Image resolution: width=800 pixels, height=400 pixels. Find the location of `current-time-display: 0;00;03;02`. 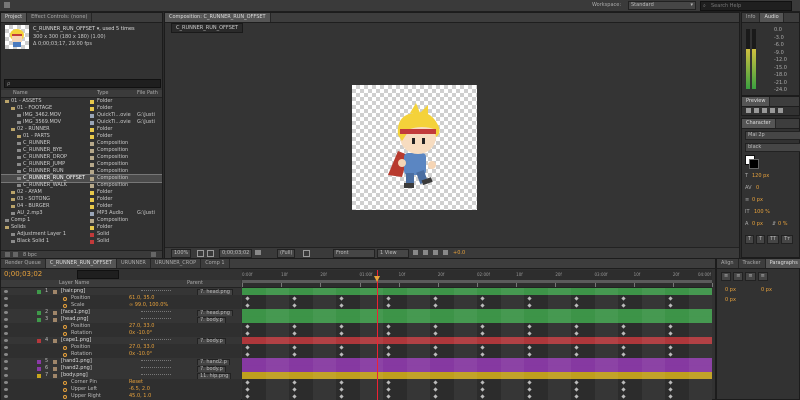

current-time-display: 0;00;03;02 is located at coordinates (236, 253).